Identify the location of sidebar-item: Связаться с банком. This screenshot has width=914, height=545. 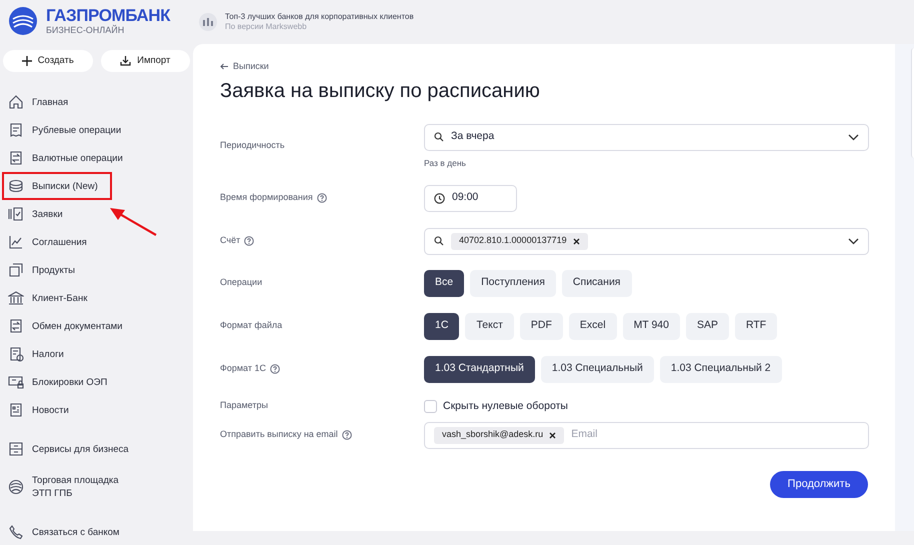
(68, 531).